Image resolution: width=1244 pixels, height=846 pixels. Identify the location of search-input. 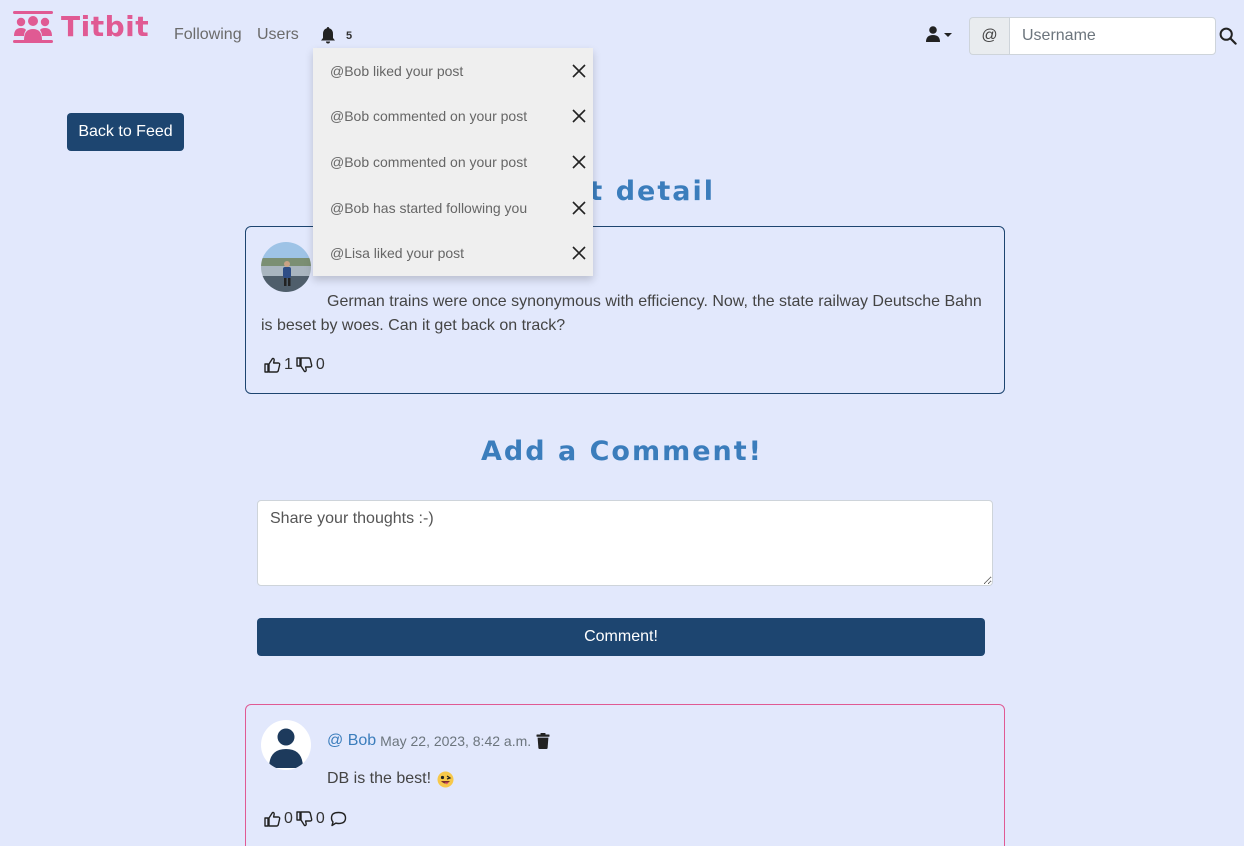
(1112, 36).